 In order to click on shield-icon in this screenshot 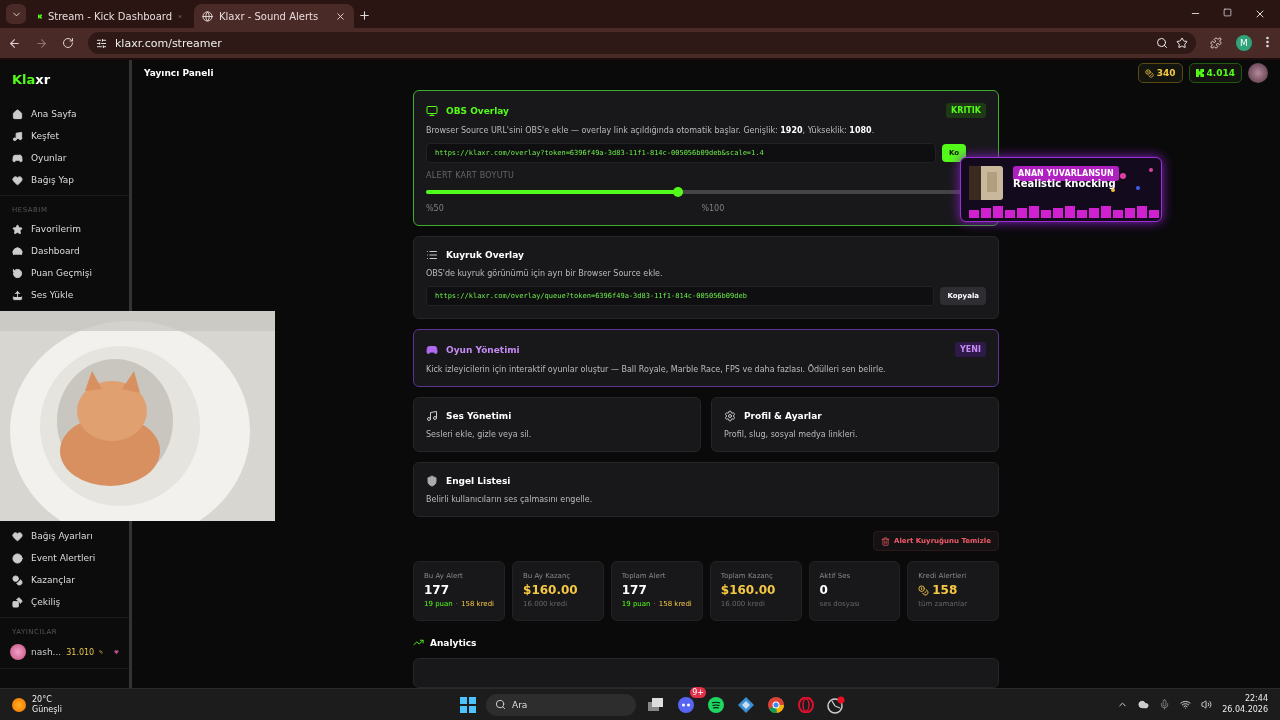, I will do `click(432, 481)`.